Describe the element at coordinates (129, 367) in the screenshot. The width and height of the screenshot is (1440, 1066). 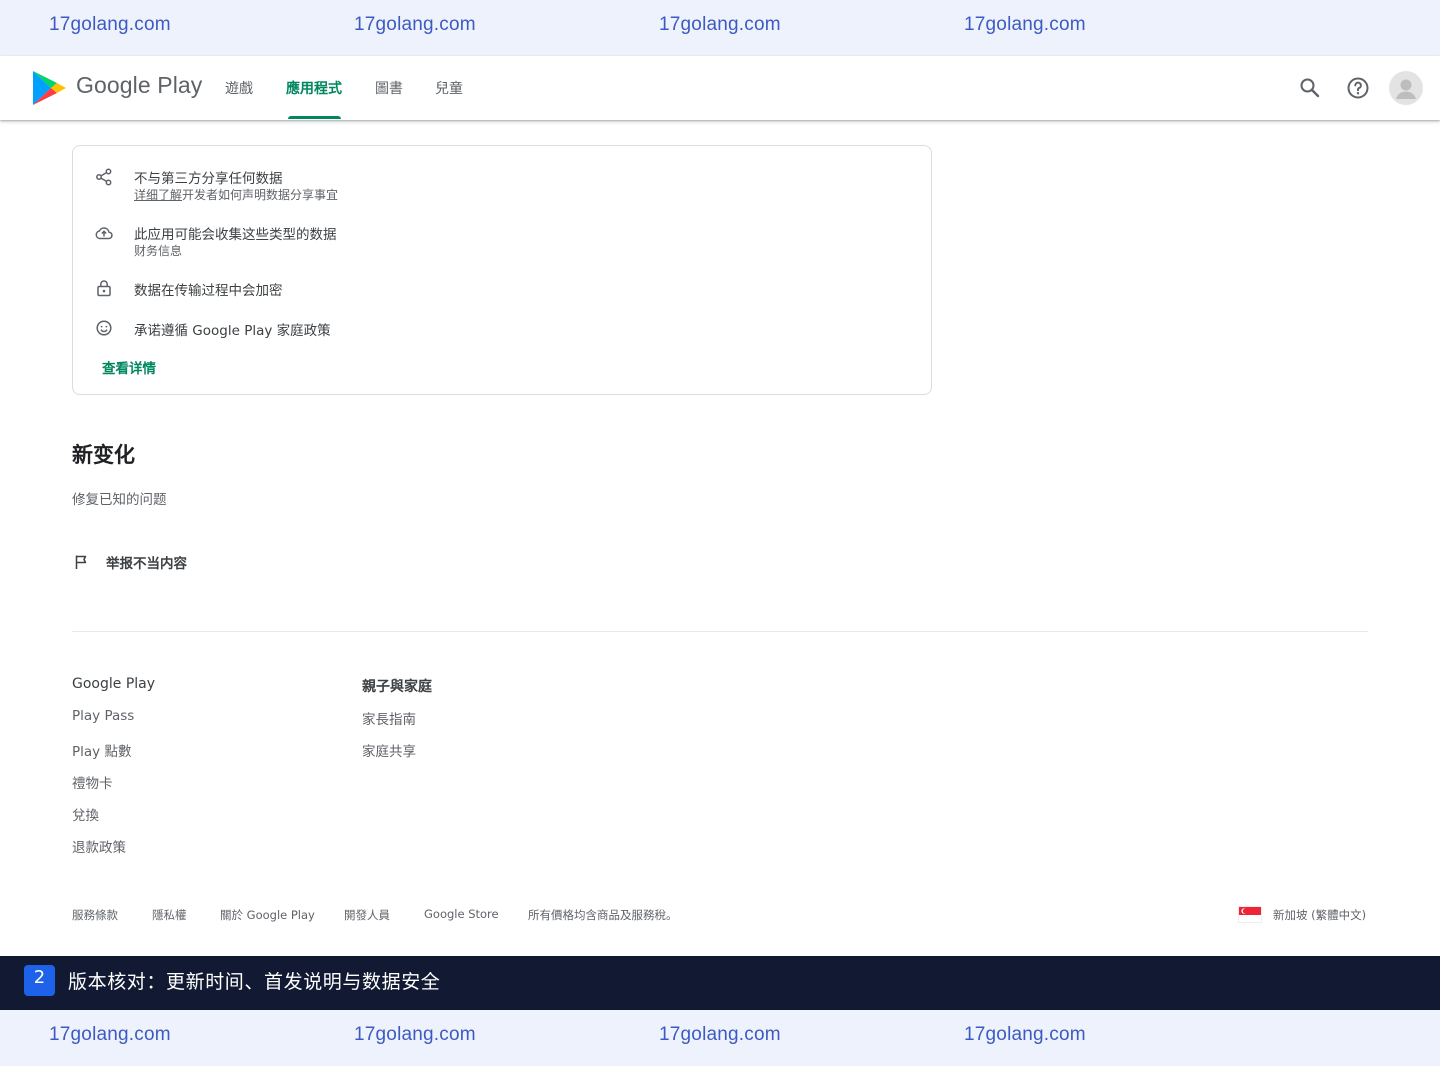
I see `see-details-link: 查看详情` at that location.